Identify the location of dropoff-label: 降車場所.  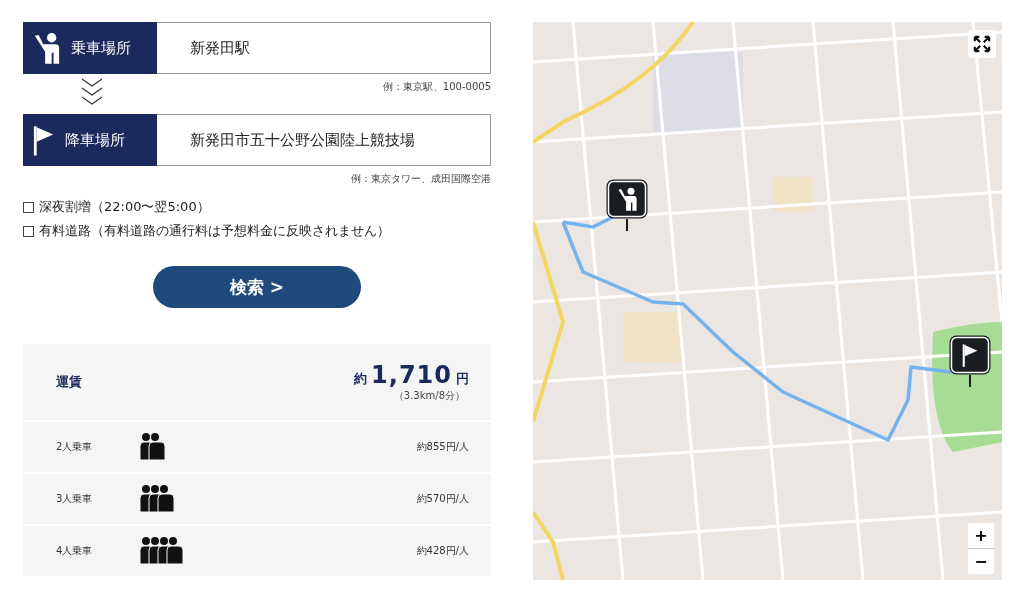
(95, 140).